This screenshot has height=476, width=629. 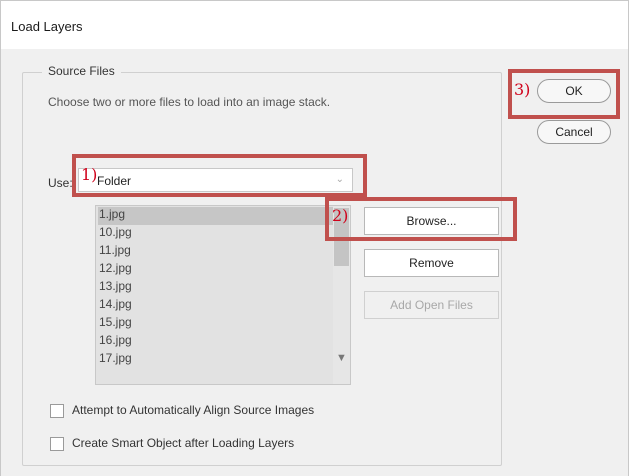 I want to click on list-item: 15.jpg, so click(x=216, y=324).